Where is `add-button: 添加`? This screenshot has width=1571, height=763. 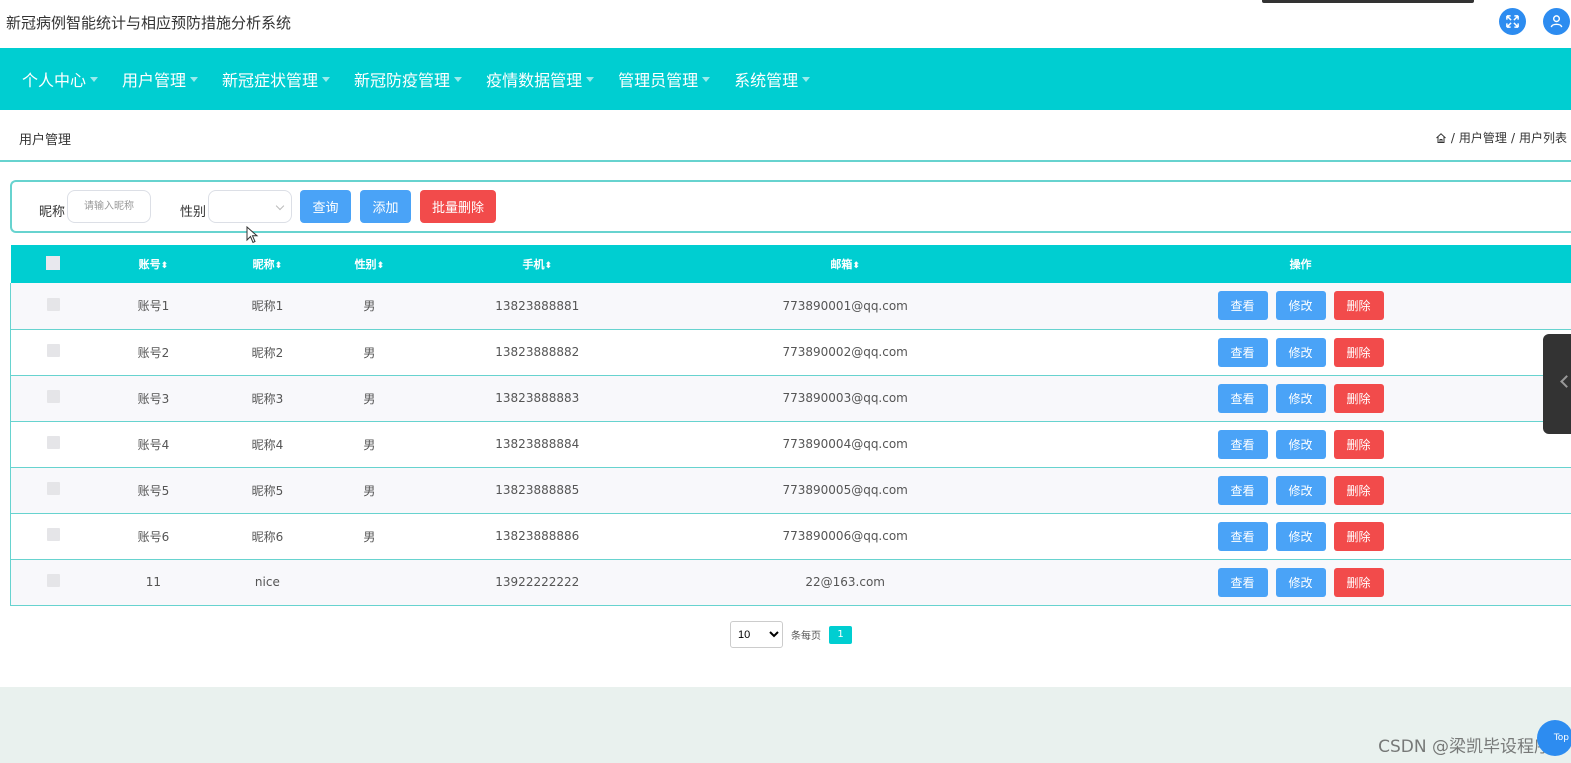 add-button: 添加 is located at coordinates (385, 206).